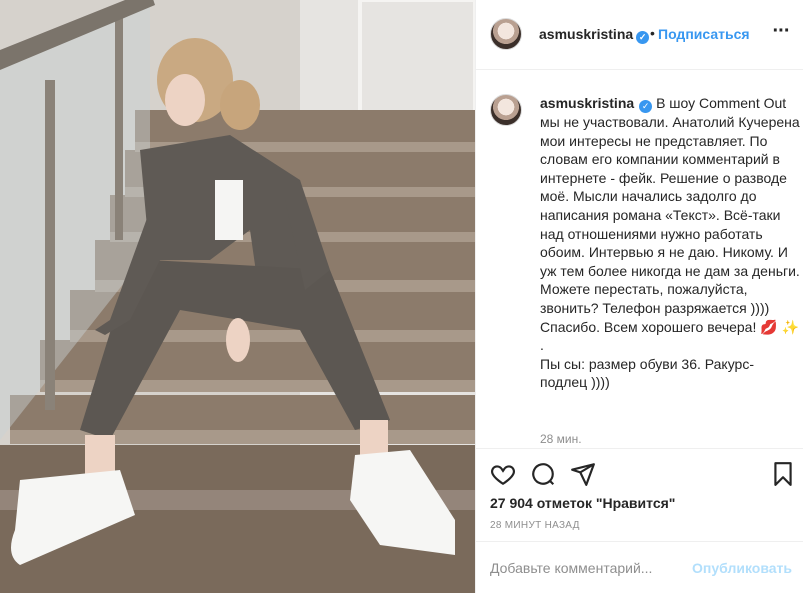  I want to click on comment-icon, so click(543, 474).